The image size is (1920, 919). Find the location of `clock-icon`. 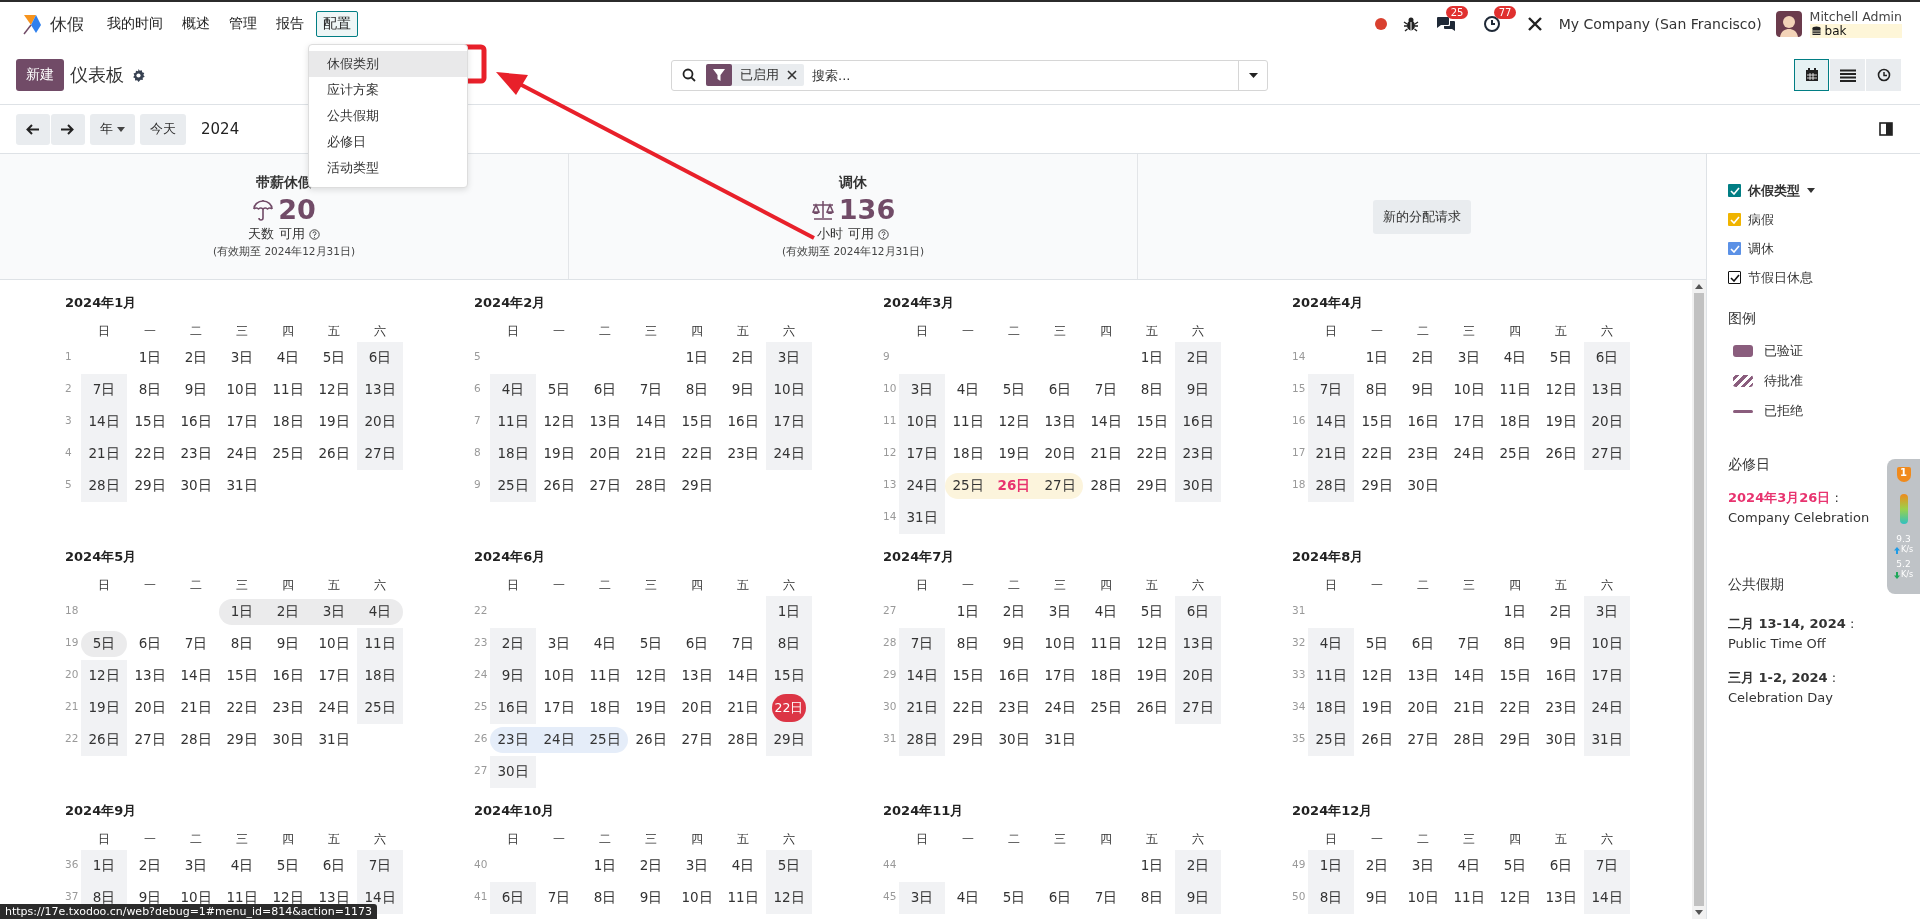

clock-icon is located at coordinates (1491, 24).